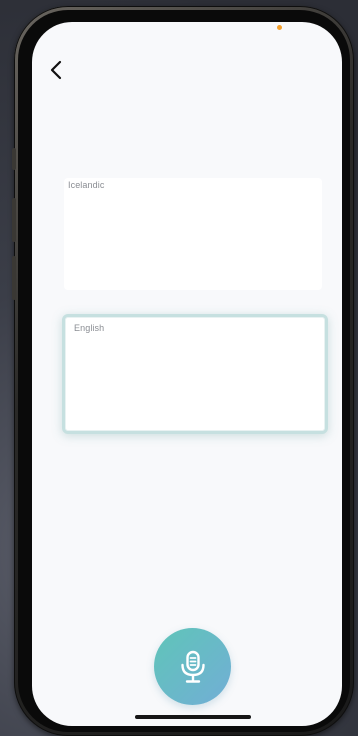  What do you see at coordinates (14, 220) in the screenshot?
I see `device-volume-up-button` at bounding box center [14, 220].